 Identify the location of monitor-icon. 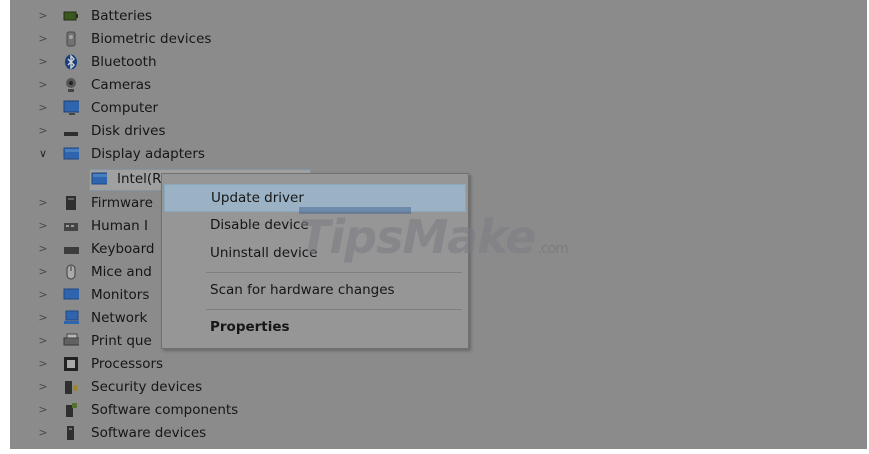
(71, 295).